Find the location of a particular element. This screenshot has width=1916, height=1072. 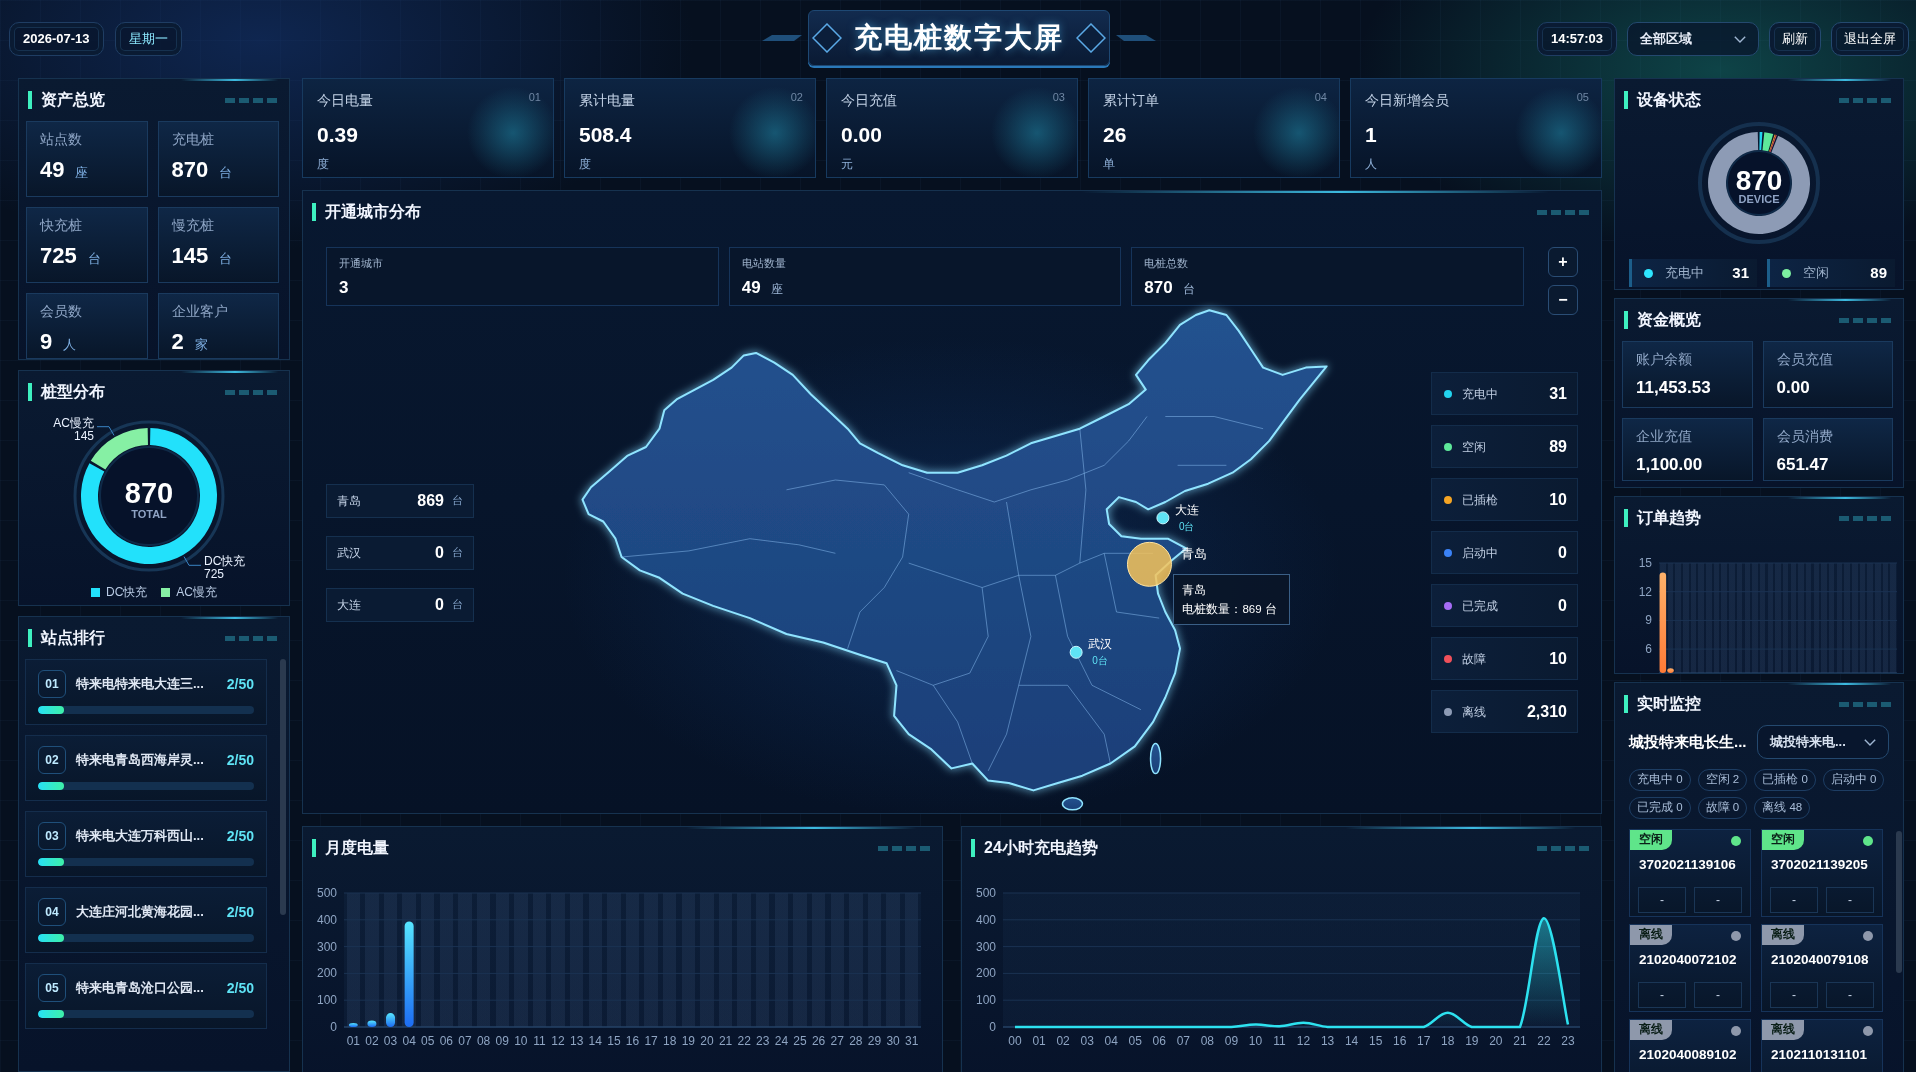

kpi-value: 0.00 is located at coordinates (861, 135).